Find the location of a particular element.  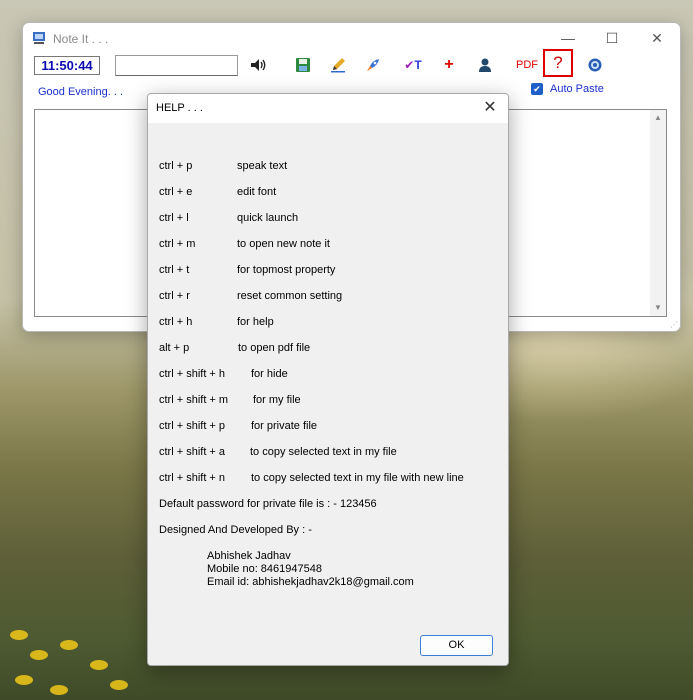

shortcut-desc: edit font is located at coordinates (257, 192).